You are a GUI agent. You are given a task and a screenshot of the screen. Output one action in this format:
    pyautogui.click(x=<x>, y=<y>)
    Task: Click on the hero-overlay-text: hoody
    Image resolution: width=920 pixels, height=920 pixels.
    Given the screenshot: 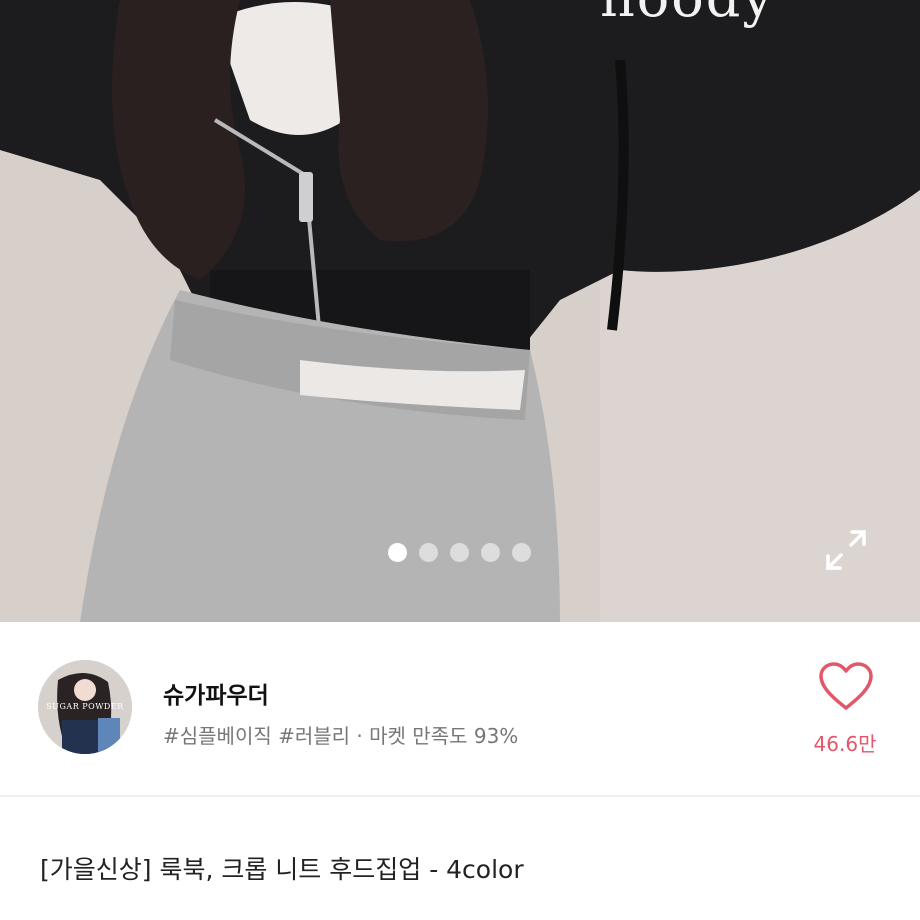 What is the action you would take?
    pyautogui.click(x=687, y=14)
    